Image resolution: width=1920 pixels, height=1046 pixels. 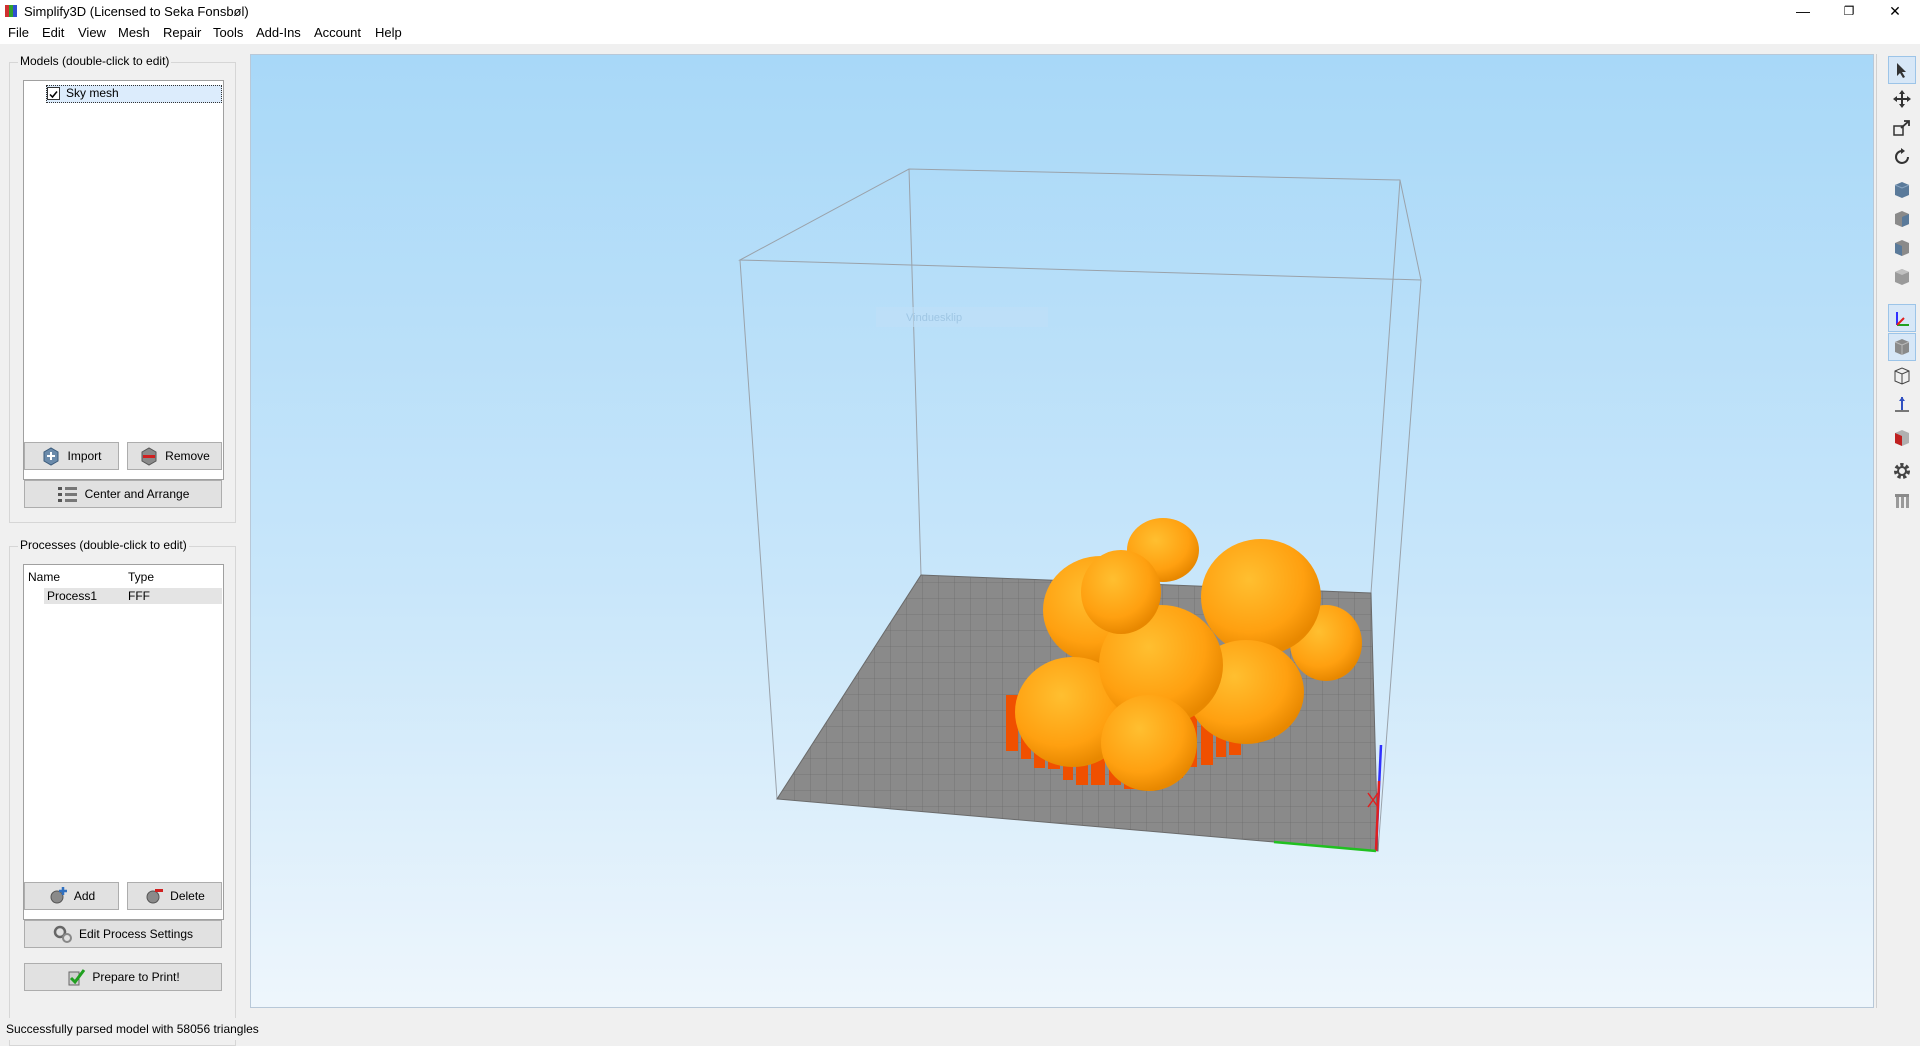 I want to click on checkmark-icon, so click(x=53, y=95).